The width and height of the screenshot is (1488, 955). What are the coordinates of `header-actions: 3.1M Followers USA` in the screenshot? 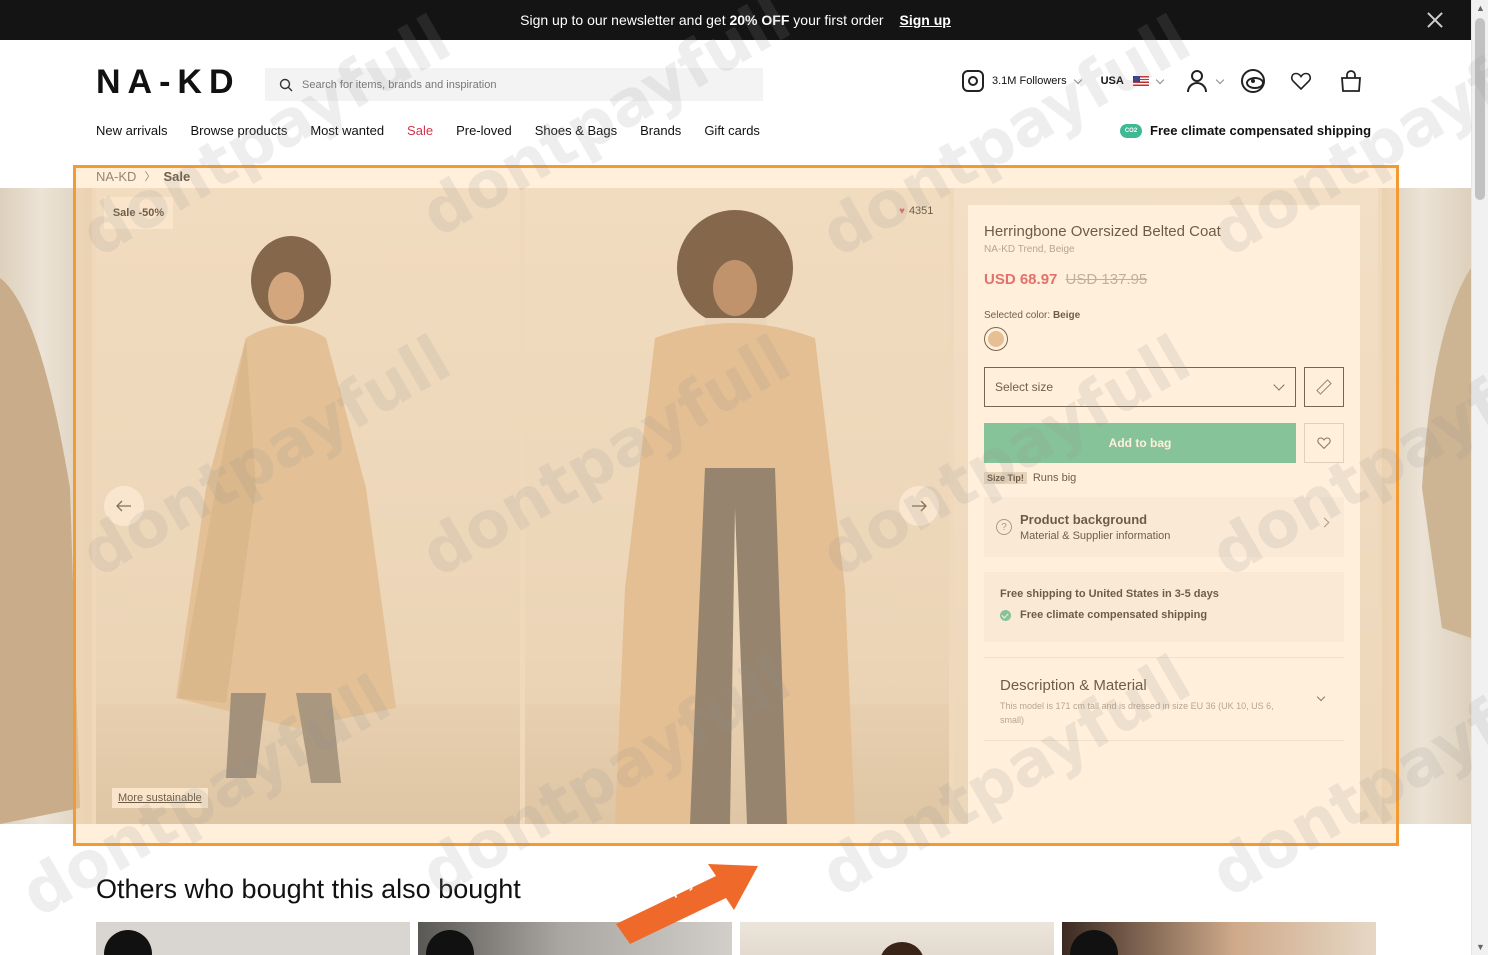 It's located at (1162, 81).